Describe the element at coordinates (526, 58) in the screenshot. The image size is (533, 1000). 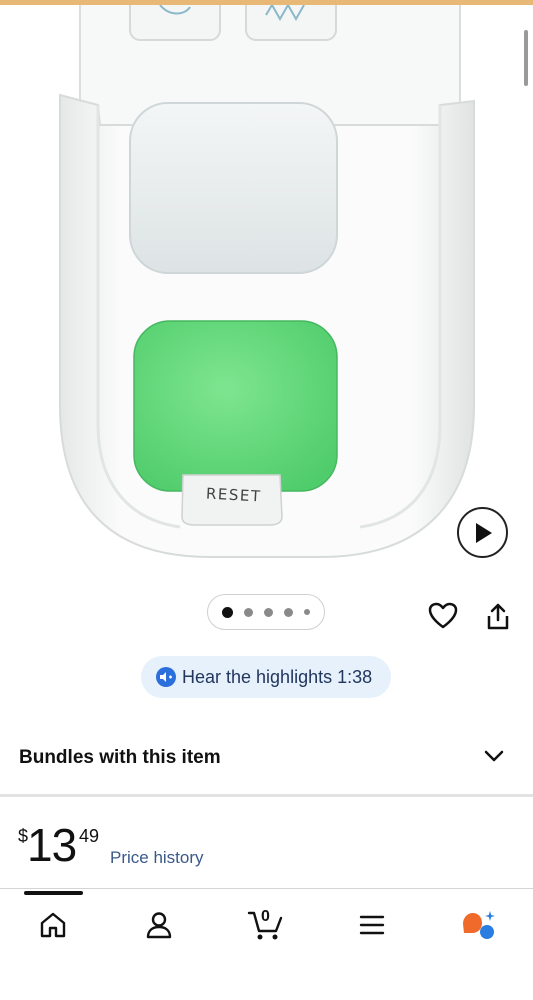
I see `scrollbar` at that location.